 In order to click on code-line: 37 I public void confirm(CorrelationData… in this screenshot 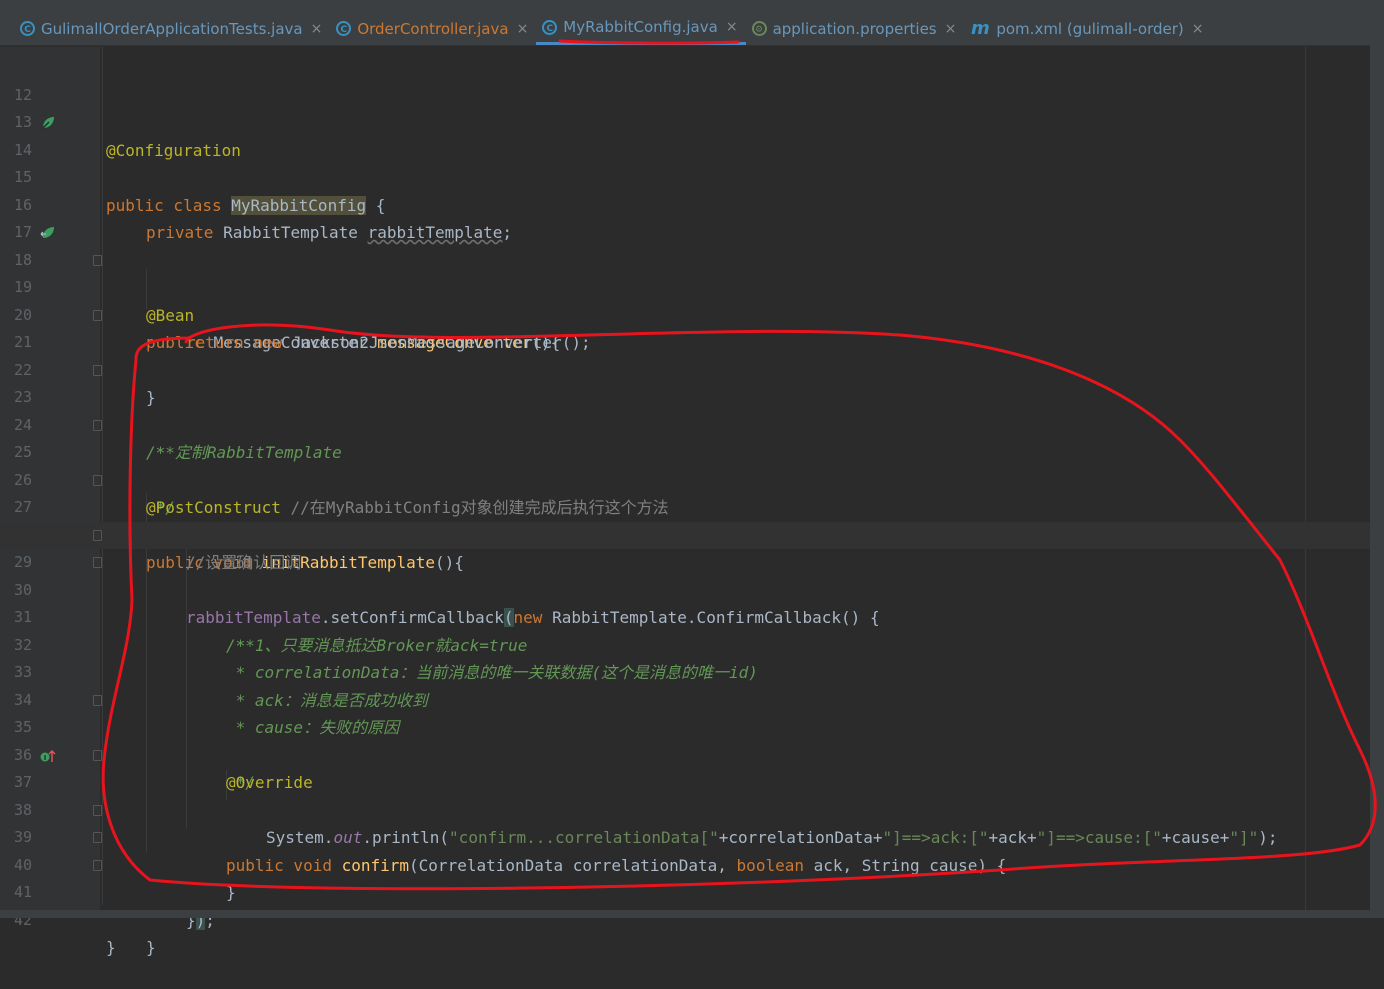, I will do `click(685, 808)`.